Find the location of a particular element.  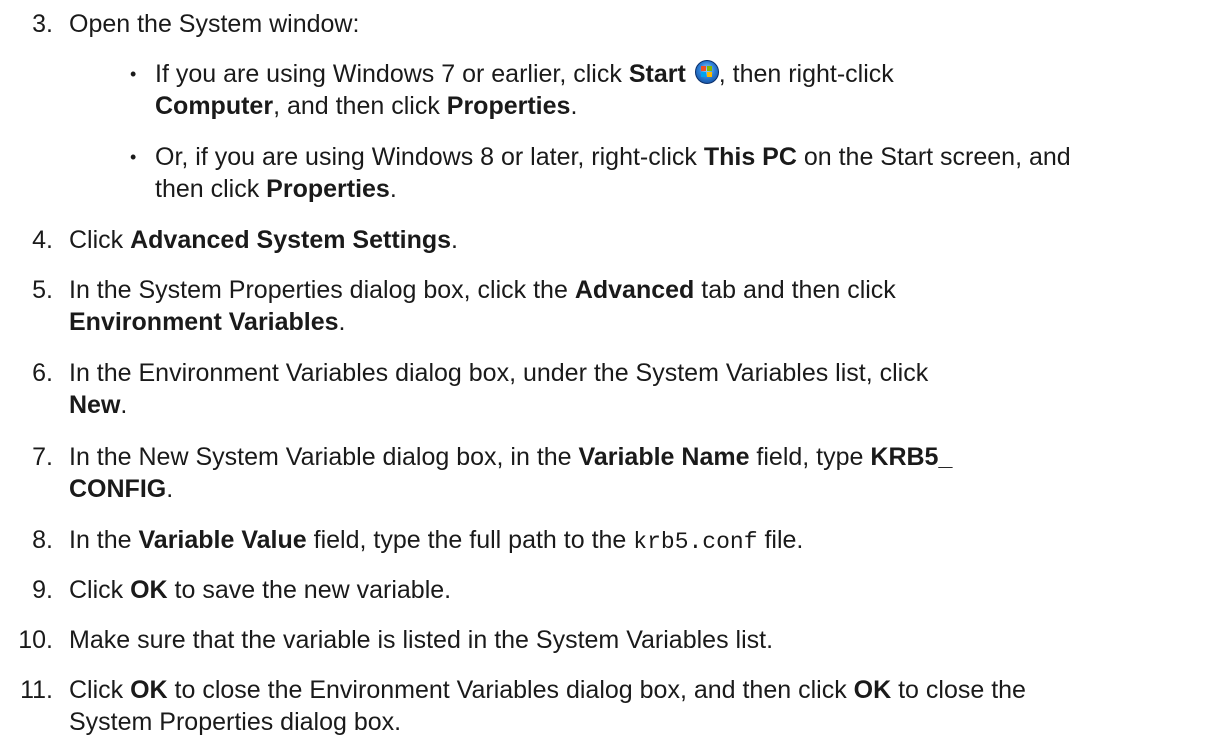

ui-term-environment-variables: Environment Variables is located at coordinates (204, 322).